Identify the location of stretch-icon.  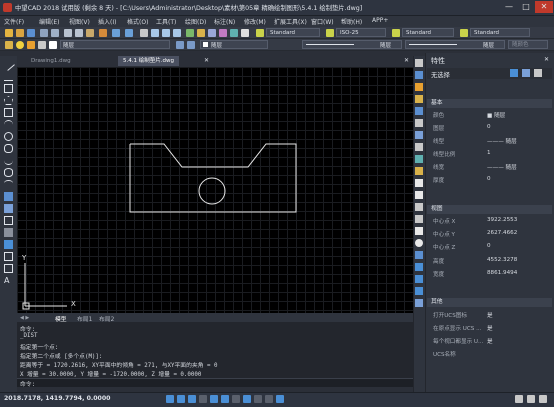
(419, 159).